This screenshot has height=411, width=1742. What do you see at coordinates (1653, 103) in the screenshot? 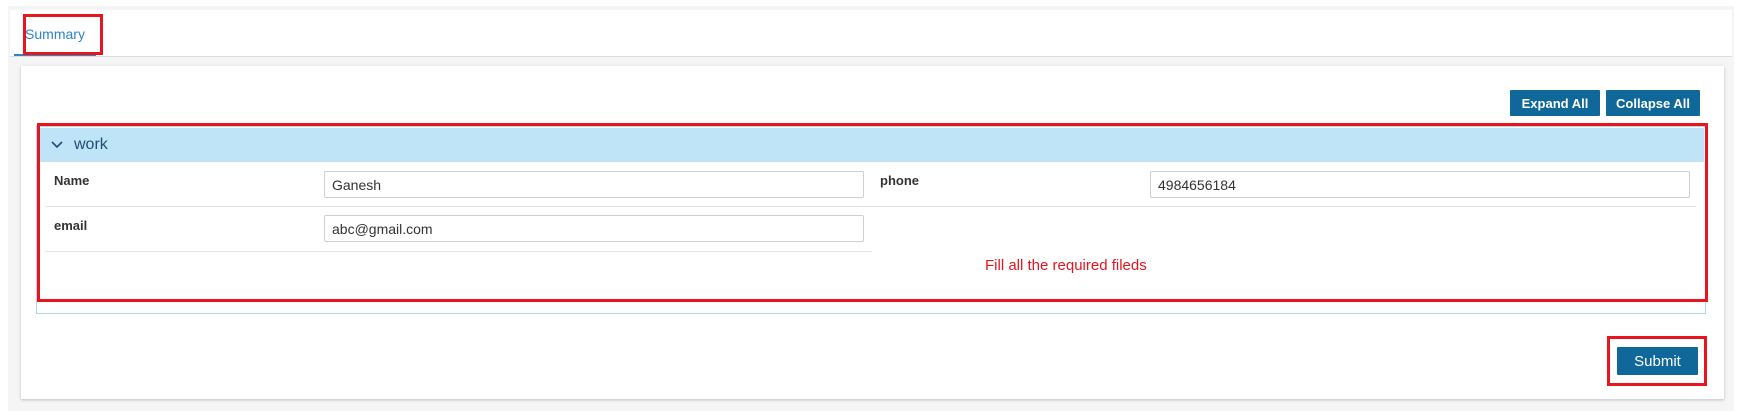
I see `collapse-all-button: Collapse All` at bounding box center [1653, 103].